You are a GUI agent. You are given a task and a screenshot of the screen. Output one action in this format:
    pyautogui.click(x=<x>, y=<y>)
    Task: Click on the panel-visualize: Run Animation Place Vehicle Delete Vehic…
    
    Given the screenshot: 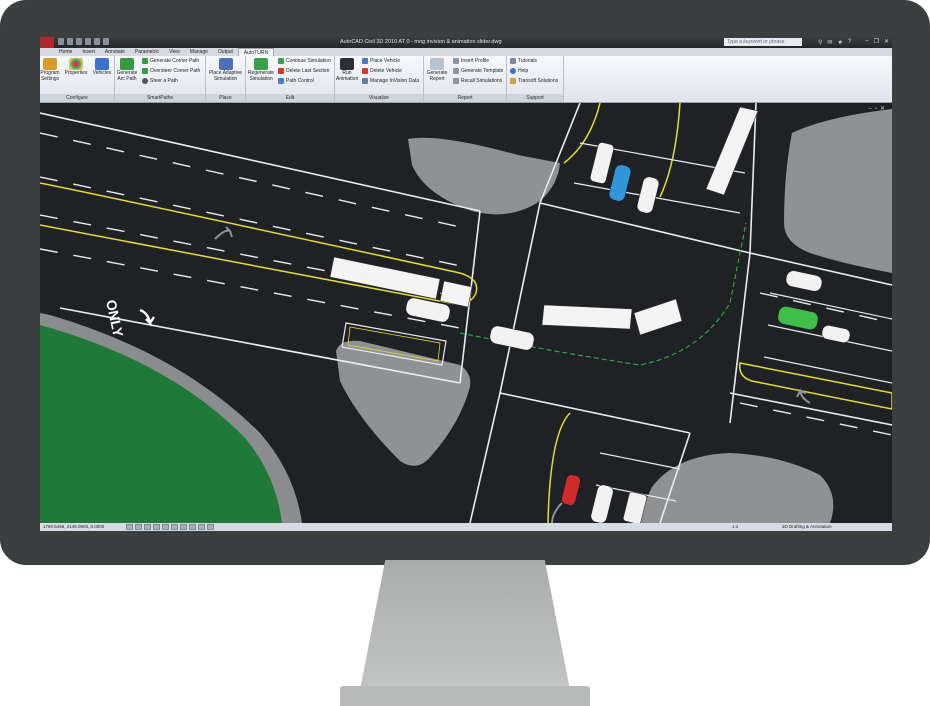 What is the action you would take?
    pyautogui.click(x=379, y=79)
    